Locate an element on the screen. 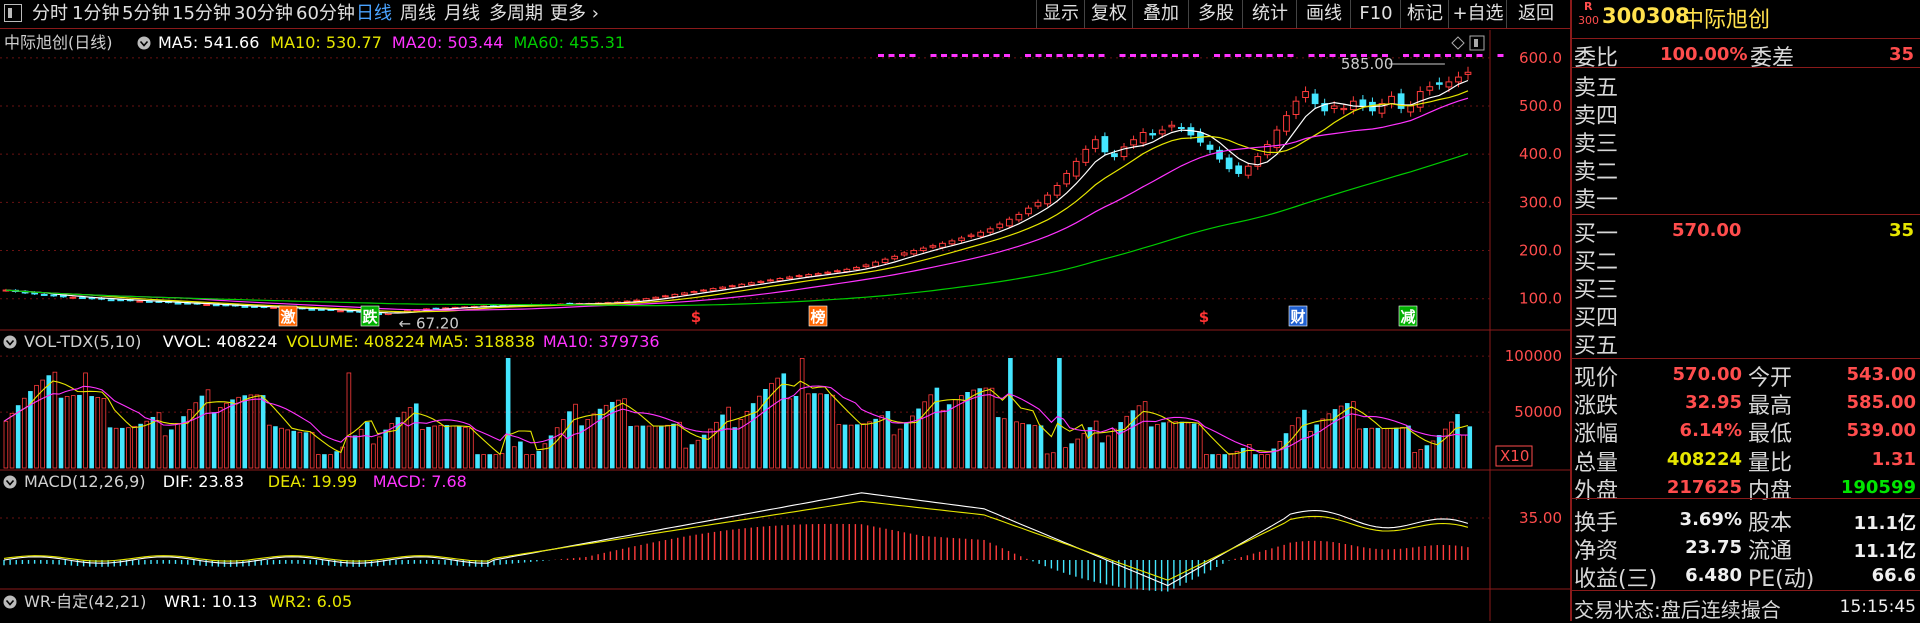 The width and height of the screenshot is (1920, 623). toolbar-button-5: 画线 is located at coordinates (1323, 14).